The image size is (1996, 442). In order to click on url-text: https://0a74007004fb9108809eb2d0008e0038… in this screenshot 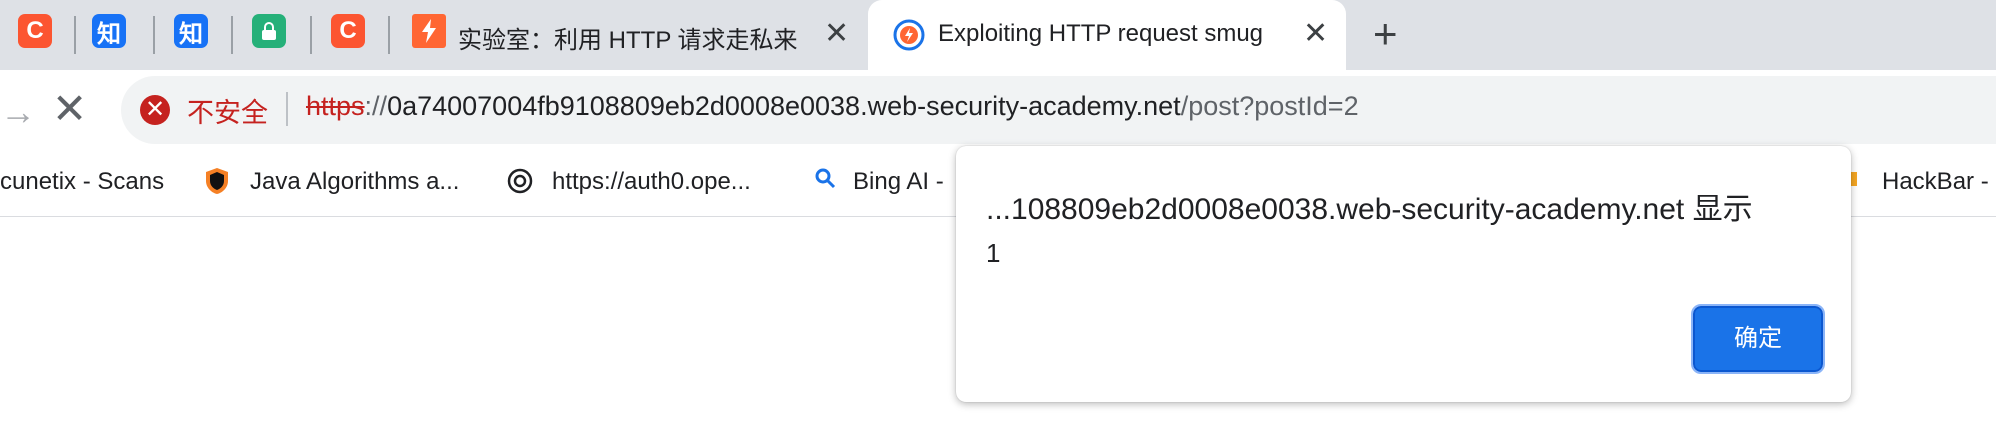, I will do `click(832, 106)`.